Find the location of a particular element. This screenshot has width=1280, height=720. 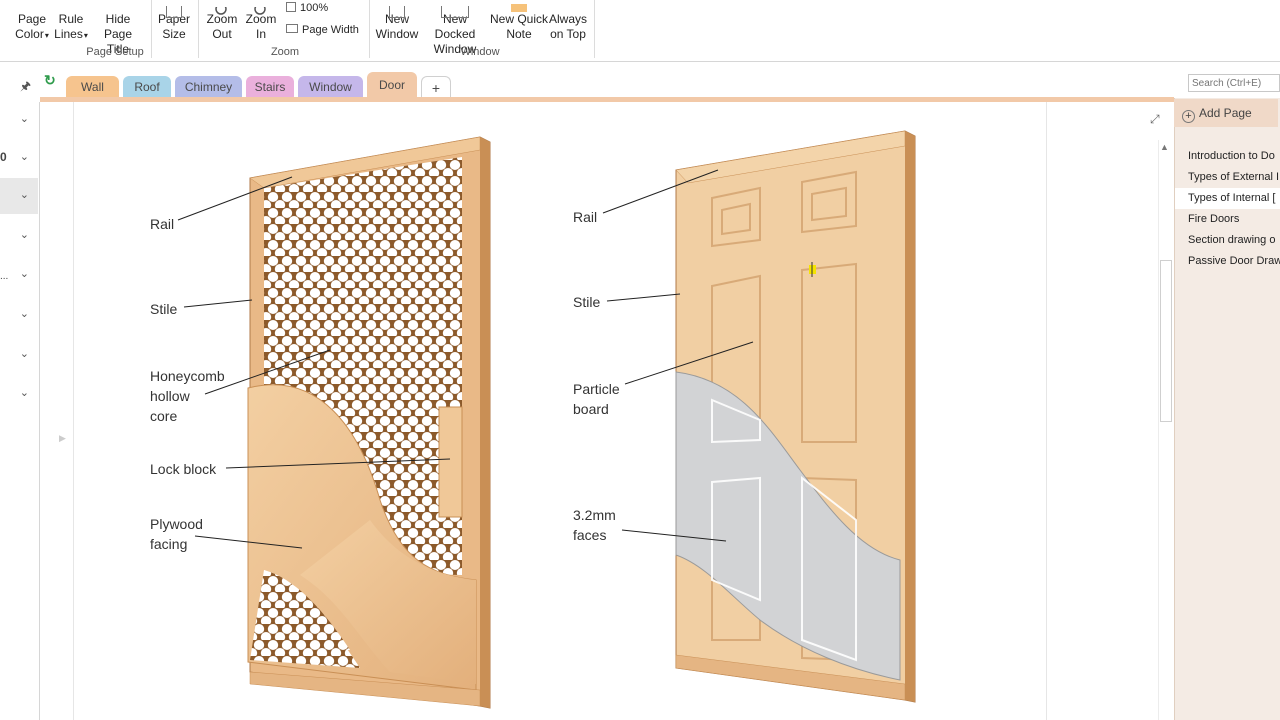

label-plywood-2: facing is located at coordinates (168, 544).